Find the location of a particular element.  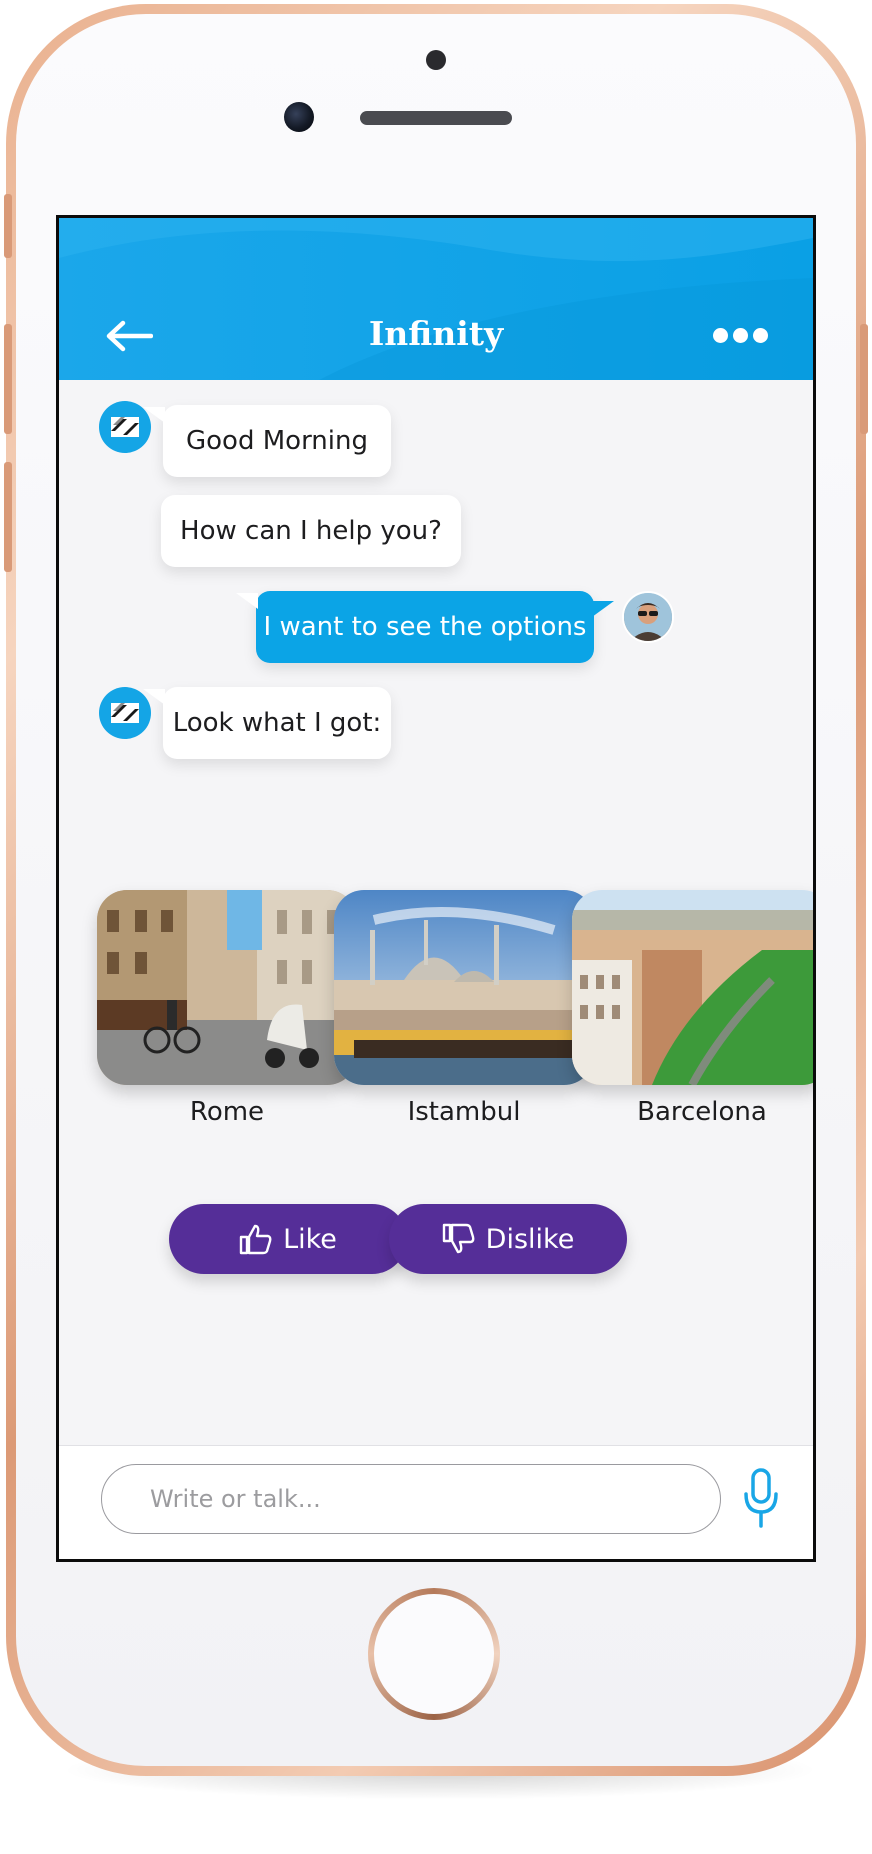

more-dots-icon is located at coordinates (743, 336).